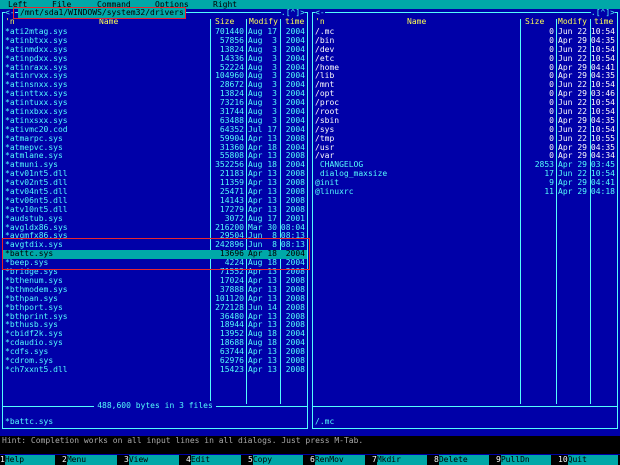 The height and width of the screenshot is (465, 620). I want to click on fkey-quit-button: 10Quit, so click(588, 460).